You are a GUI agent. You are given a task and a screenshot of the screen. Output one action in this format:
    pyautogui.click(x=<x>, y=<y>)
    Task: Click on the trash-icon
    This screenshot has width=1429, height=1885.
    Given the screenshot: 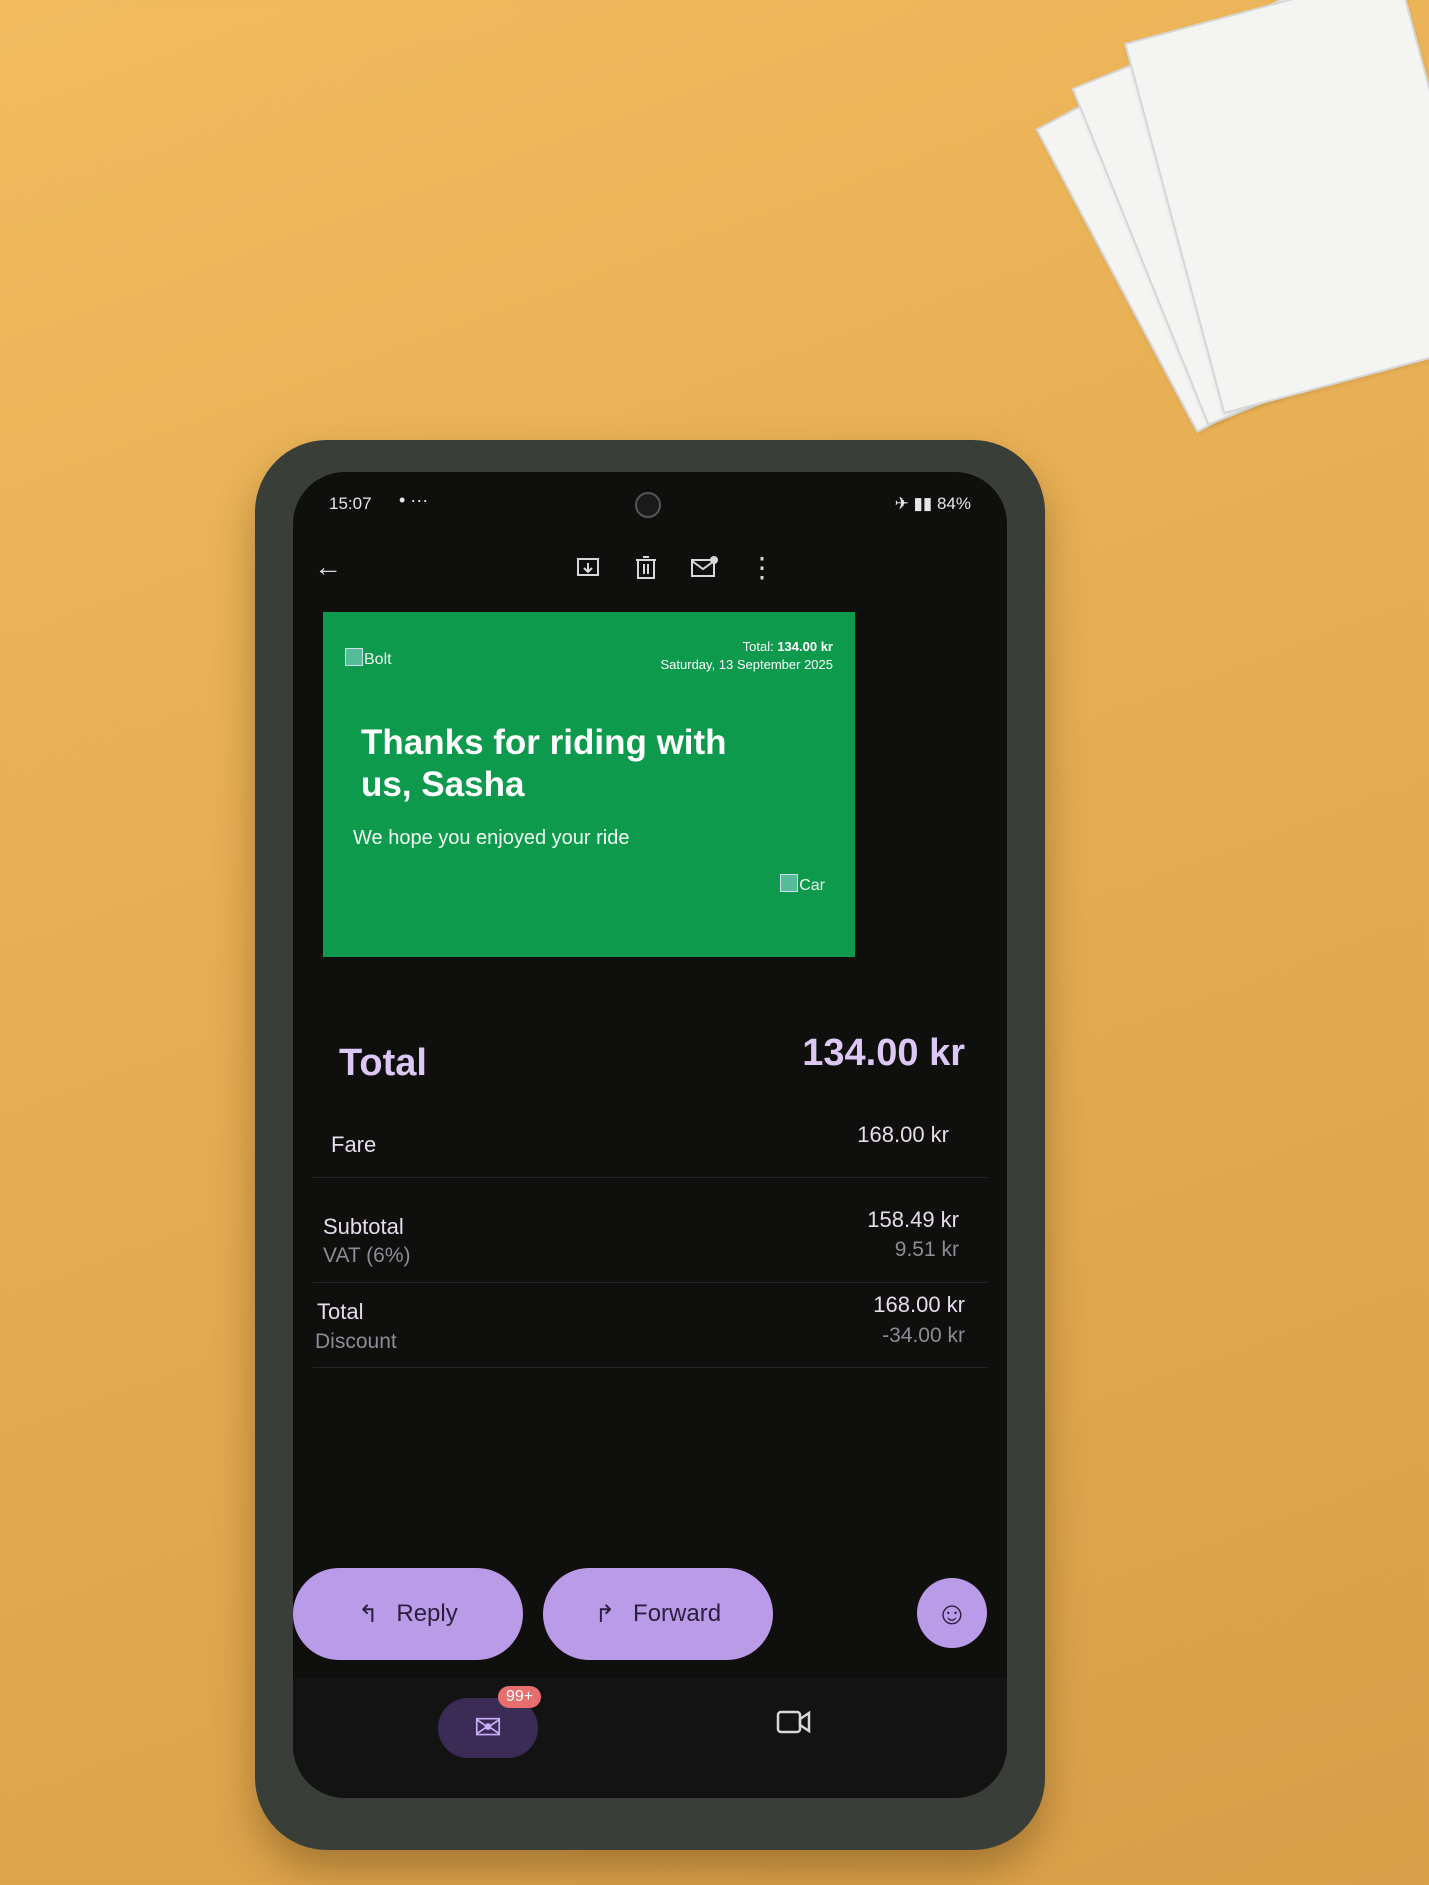 What is the action you would take?
    pyautogui.click(x=646, y=567)
    